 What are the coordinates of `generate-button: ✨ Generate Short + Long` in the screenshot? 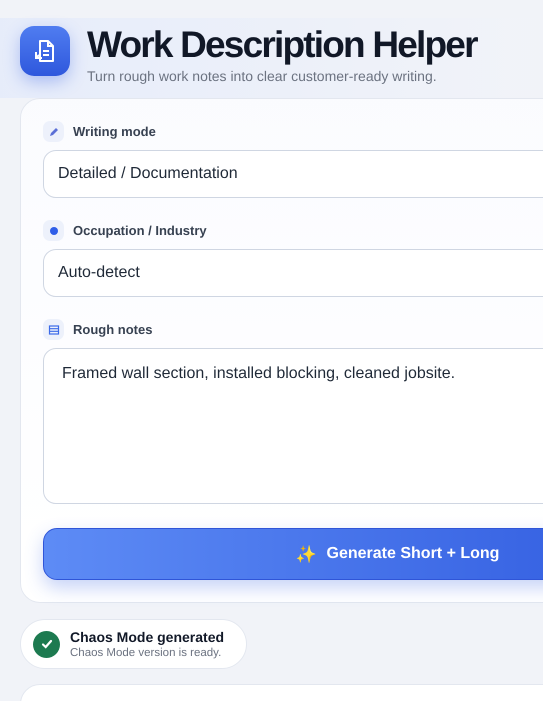 It's located at (293, 554).